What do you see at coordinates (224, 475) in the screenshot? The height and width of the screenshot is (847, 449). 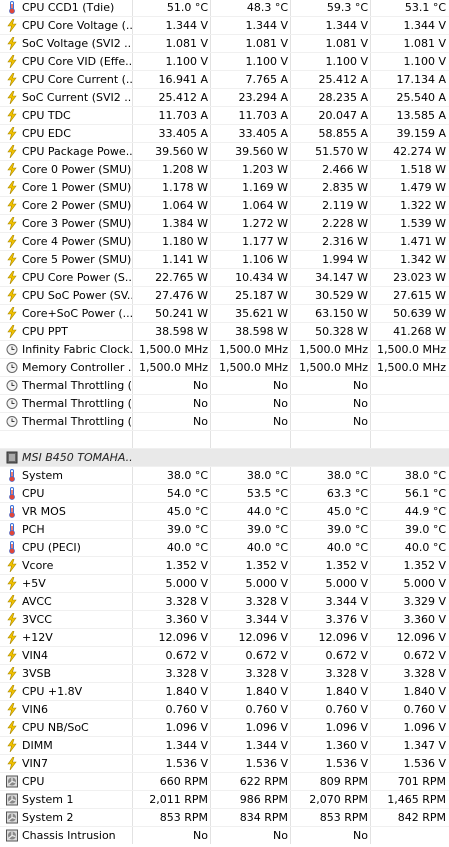 I see `sensor-row: System 38.0 °C 38.0 °C 38.0 °C 38.0 °C` at bounding box center [224, 475].